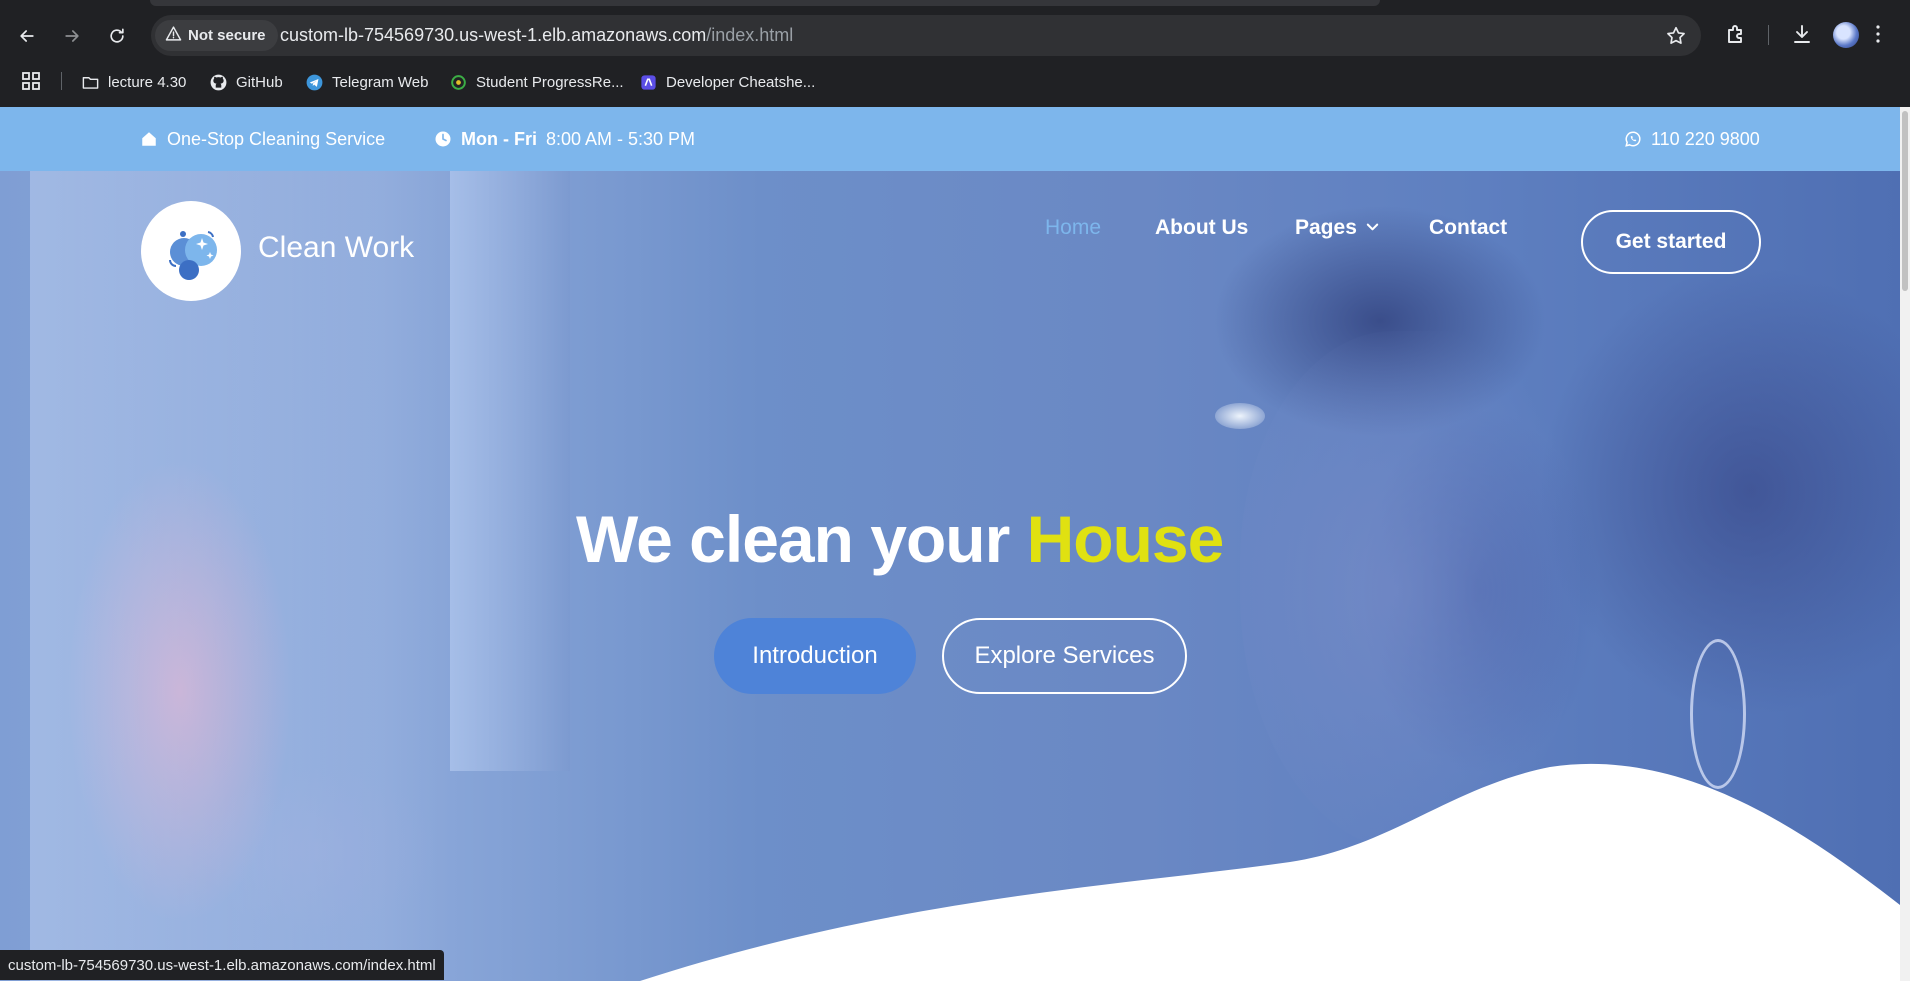 The width and height of the screenshot is (1910, 981). Describe the element at coordinates (1905, 201) in the screenshot. I see `scrollbar-thumb` at that location.